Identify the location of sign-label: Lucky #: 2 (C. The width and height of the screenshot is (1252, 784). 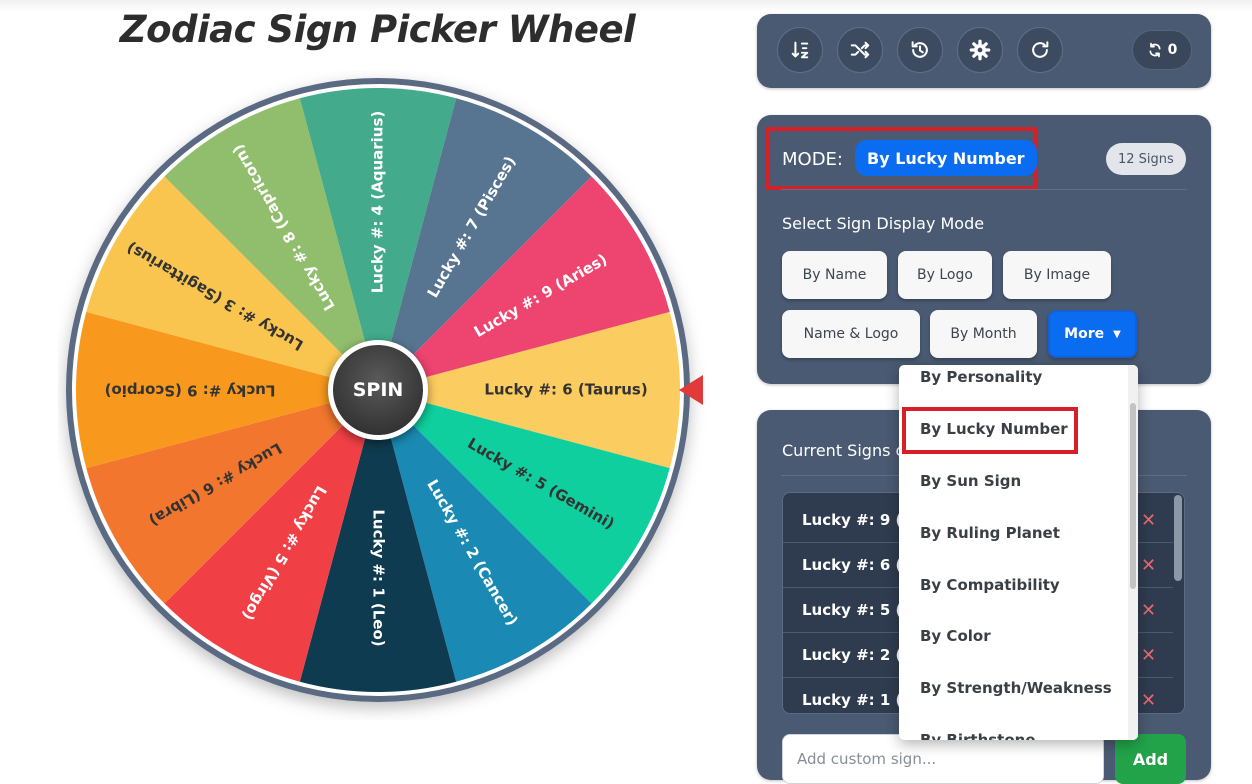
(858, 655).